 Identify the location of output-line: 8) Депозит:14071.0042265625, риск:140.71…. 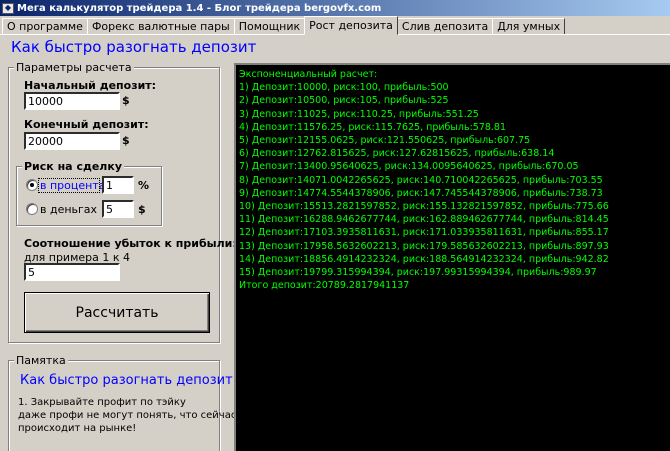
(421, 180).